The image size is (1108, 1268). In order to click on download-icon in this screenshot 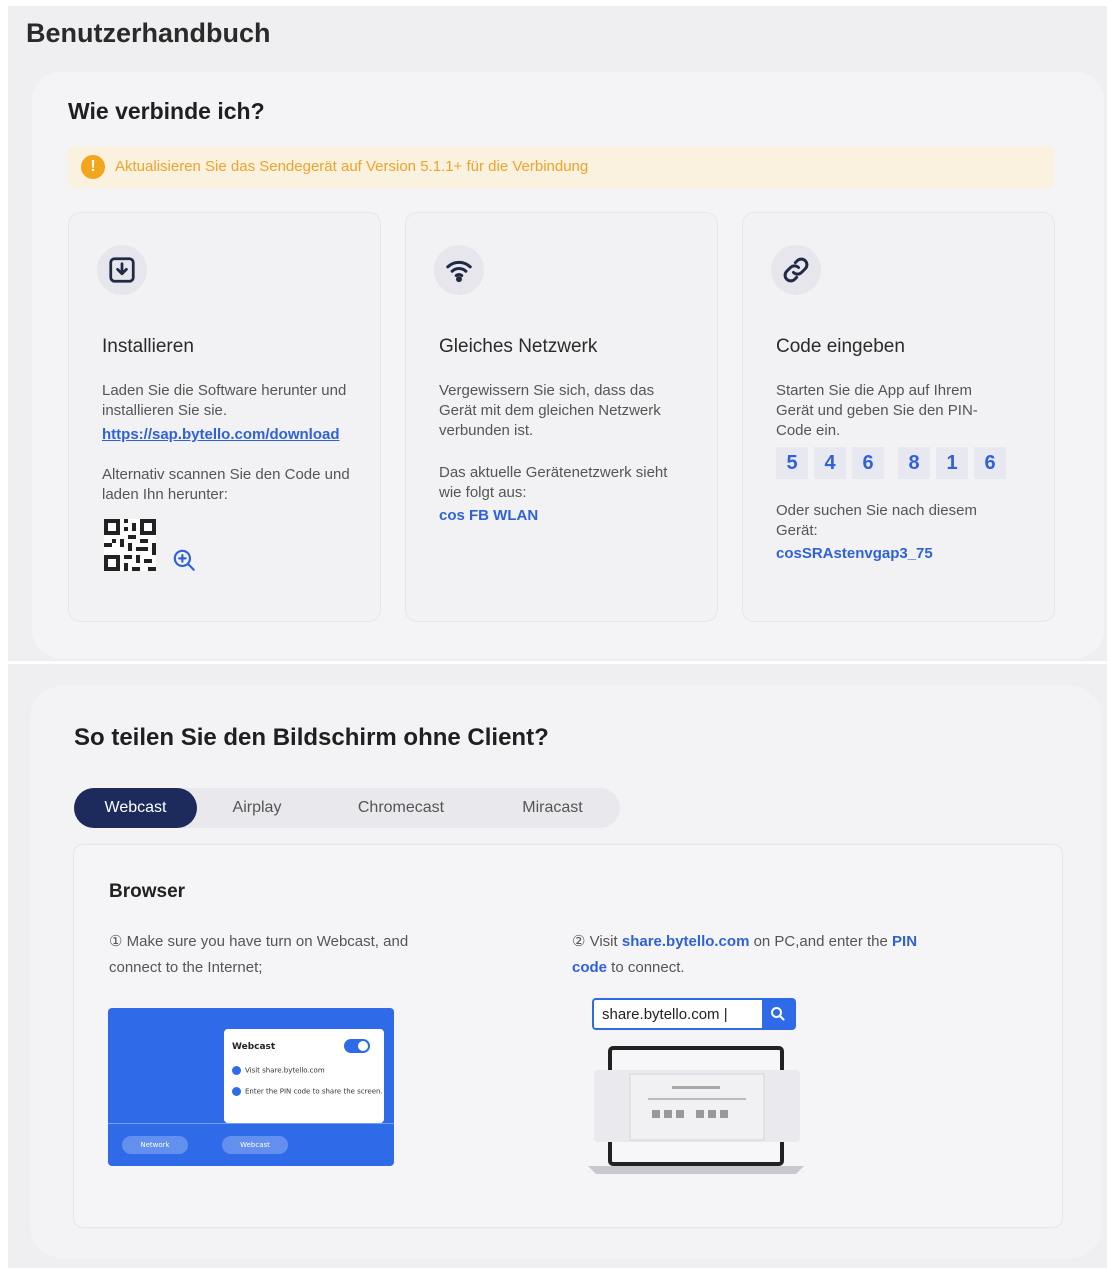, I will do `click(122, 270)`.